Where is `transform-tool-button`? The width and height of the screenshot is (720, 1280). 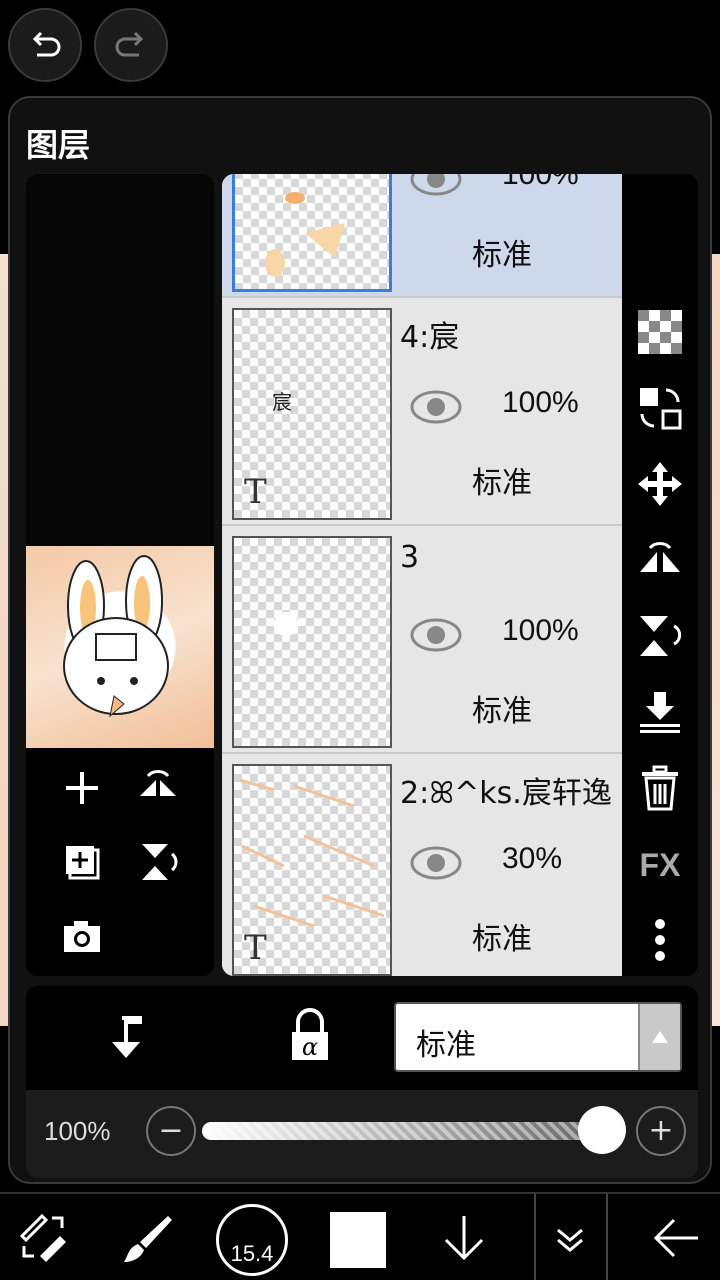 transform-tool-button is located at coordinates (44, 1237).